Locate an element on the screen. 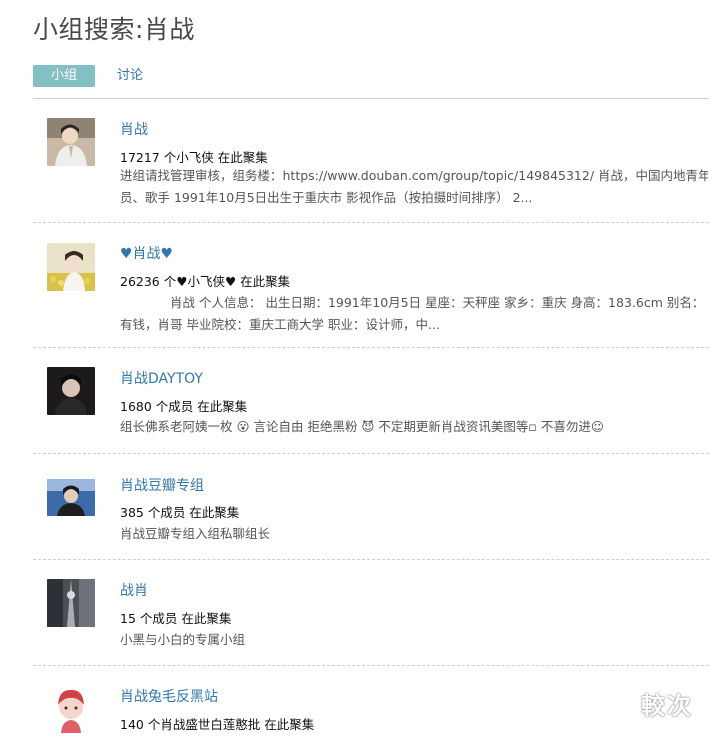  group-description: 小黑与小白的专属小组 is located at coordinates (414, 640).